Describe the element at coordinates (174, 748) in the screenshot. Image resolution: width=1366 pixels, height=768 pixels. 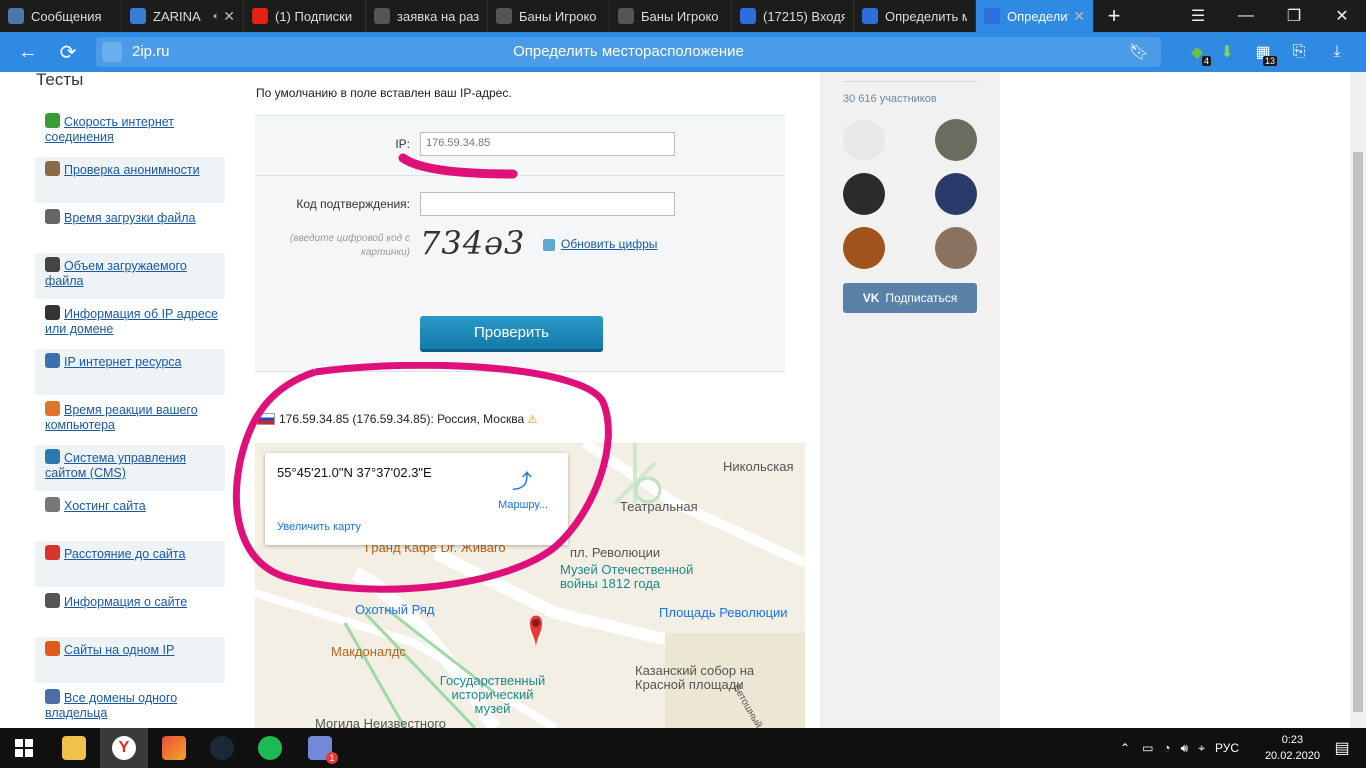
I see `game-launcher-icon` at that location.